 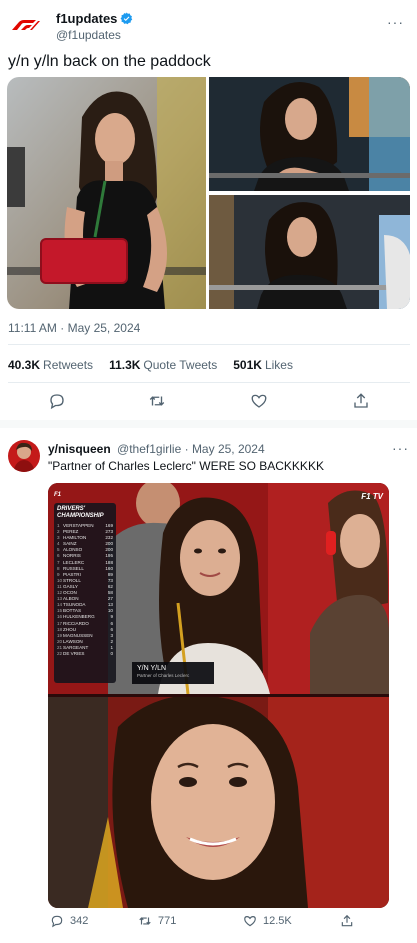 I want to click on f1-logo-avatar, so click(x=25, y=25).